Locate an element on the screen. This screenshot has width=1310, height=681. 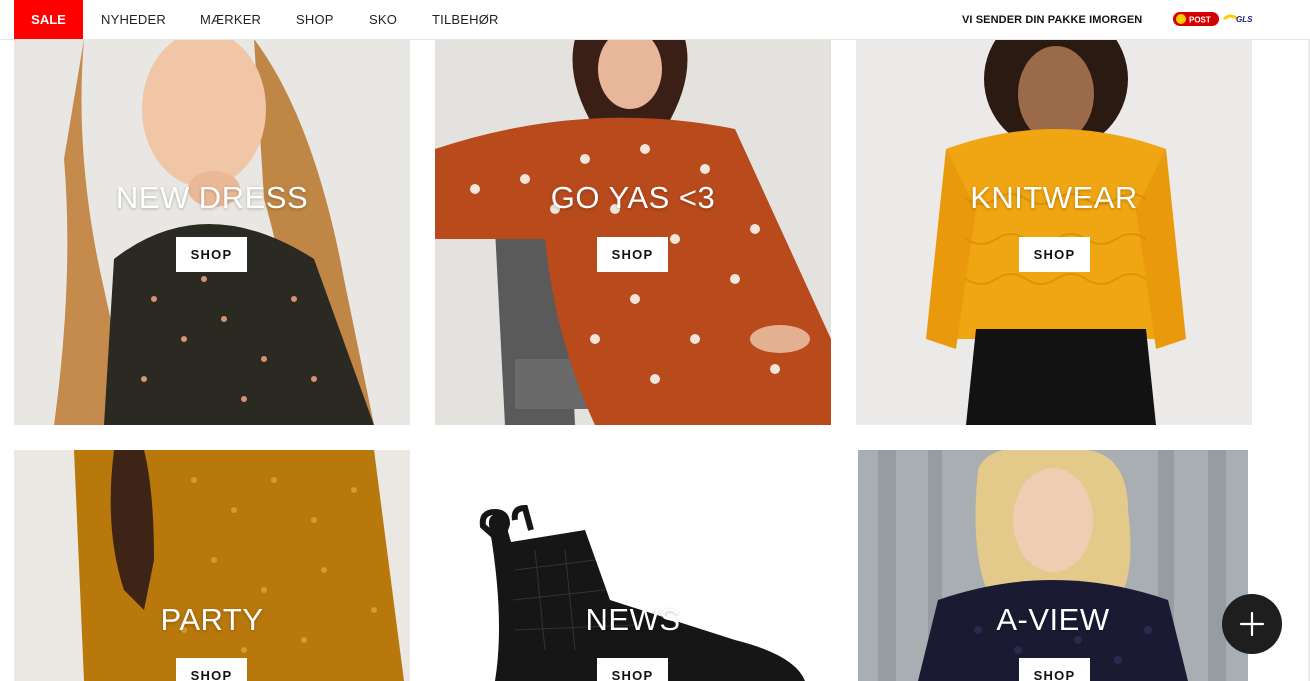
post-logo: POST is located at coordinates (1196, 19).